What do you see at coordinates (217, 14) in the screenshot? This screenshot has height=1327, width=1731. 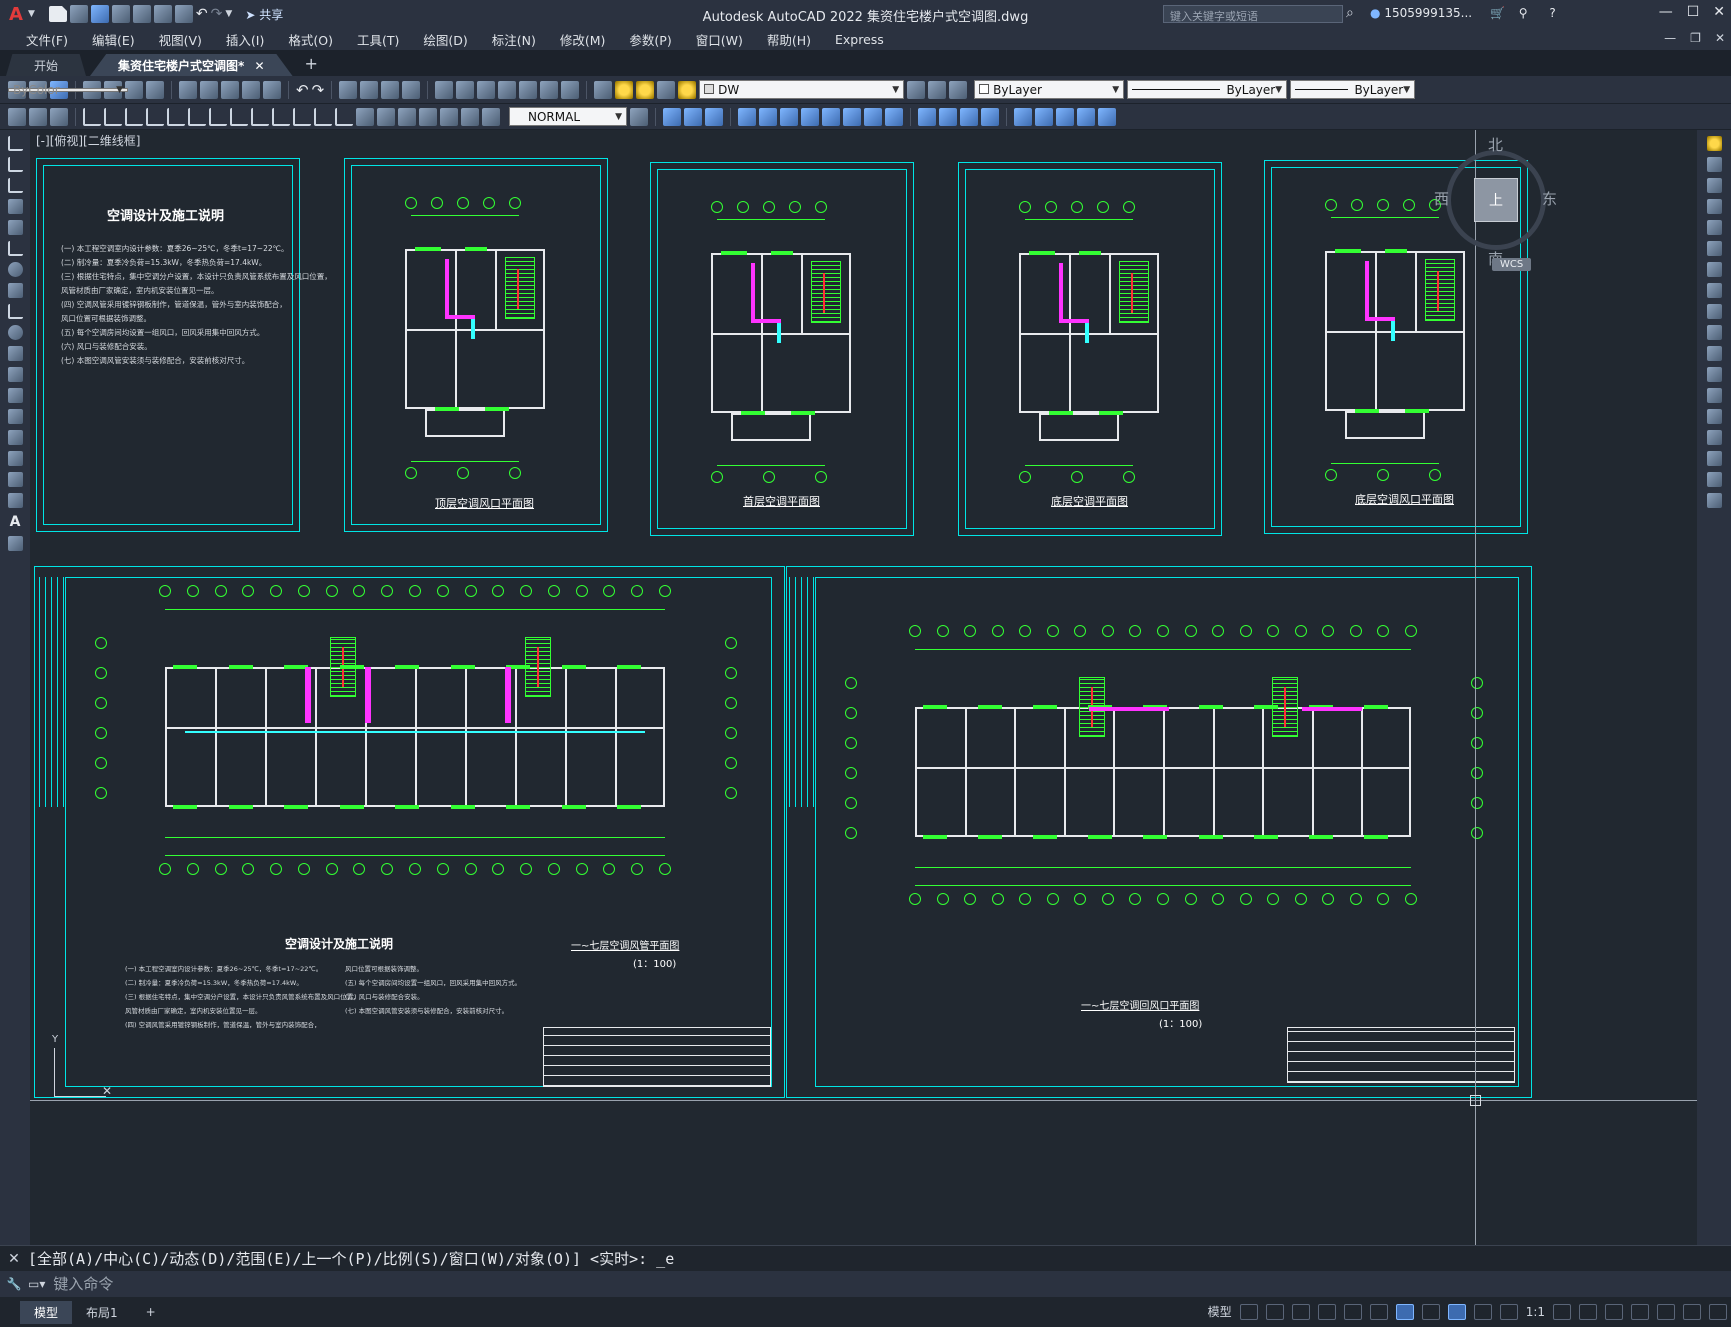 I see `redo-icon: ↷` at bounding box center [217, 14].